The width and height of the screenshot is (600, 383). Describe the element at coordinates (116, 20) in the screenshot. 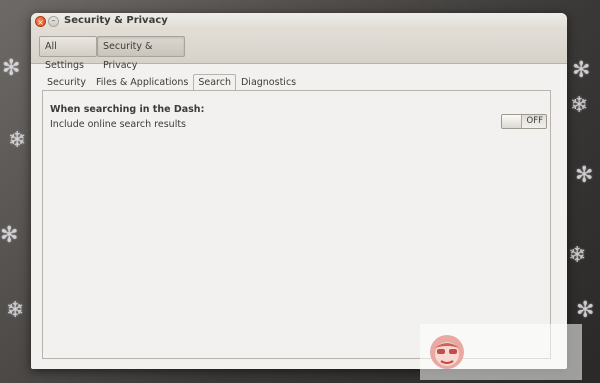

I see `window-title: Security & Privacy` at that location.